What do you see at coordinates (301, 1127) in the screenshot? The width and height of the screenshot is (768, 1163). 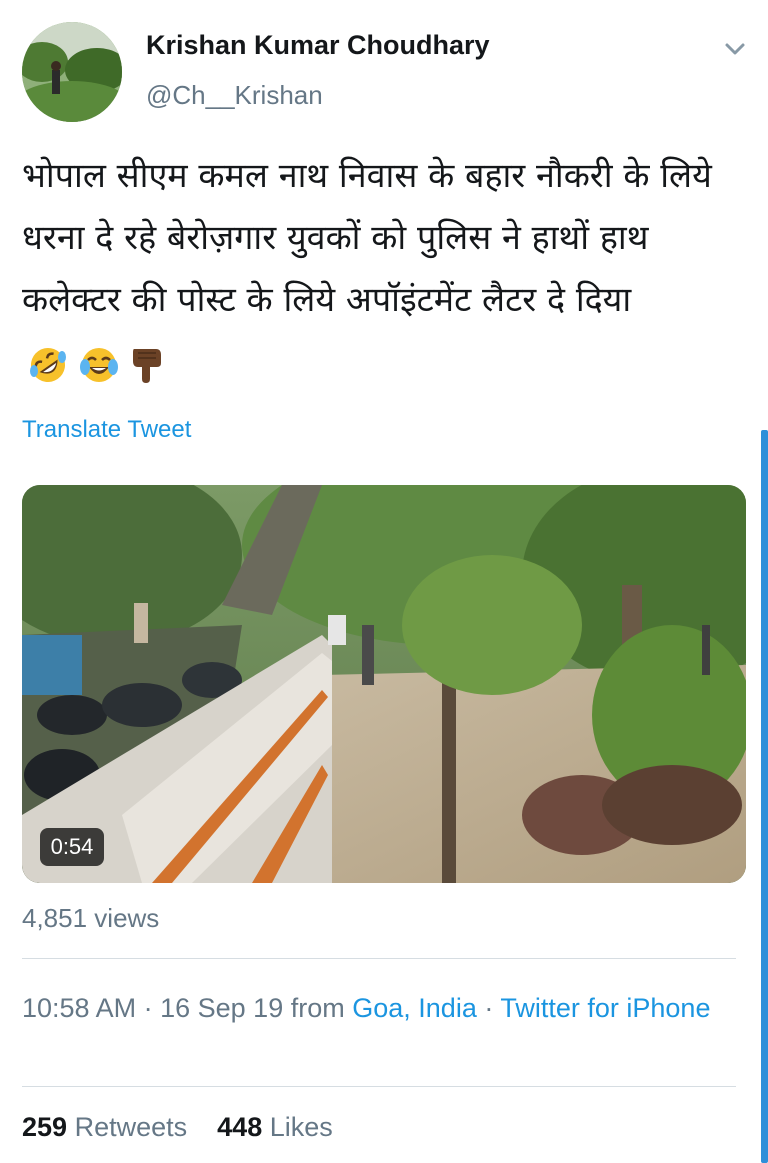 I see `likes-label: Likes` at bounding box center [301, 1127].